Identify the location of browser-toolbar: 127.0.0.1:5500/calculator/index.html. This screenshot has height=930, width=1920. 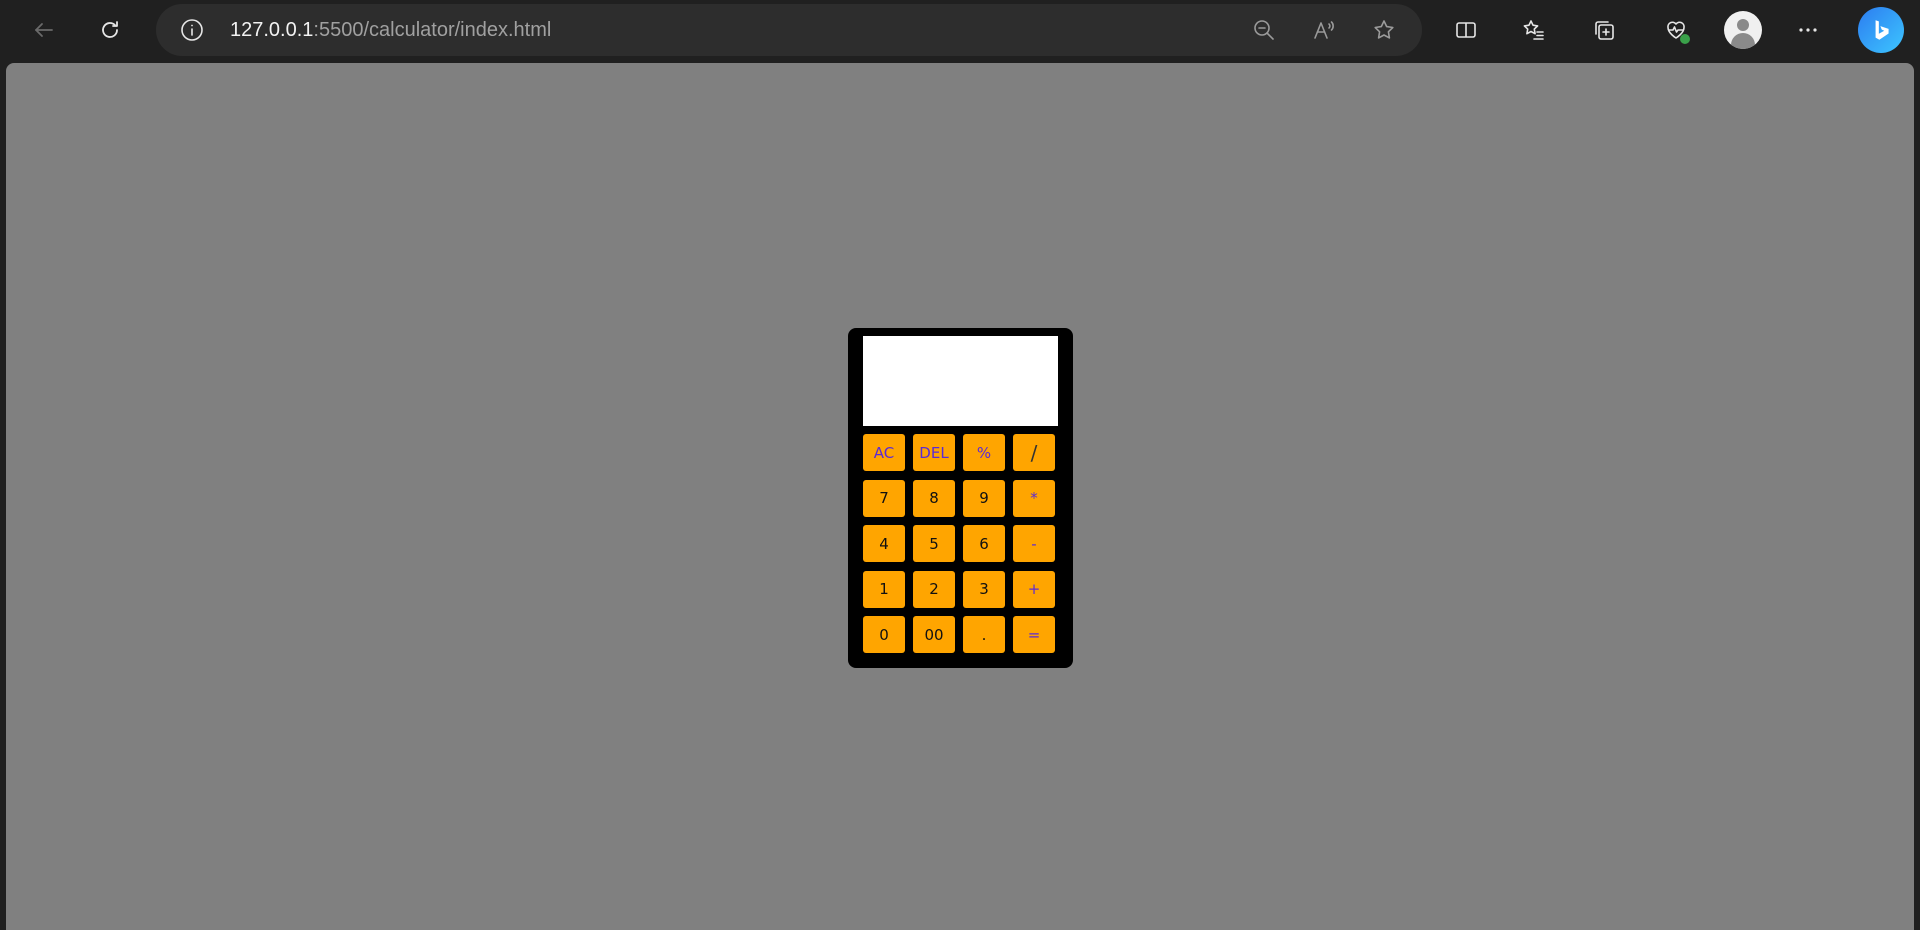
(960, 30).